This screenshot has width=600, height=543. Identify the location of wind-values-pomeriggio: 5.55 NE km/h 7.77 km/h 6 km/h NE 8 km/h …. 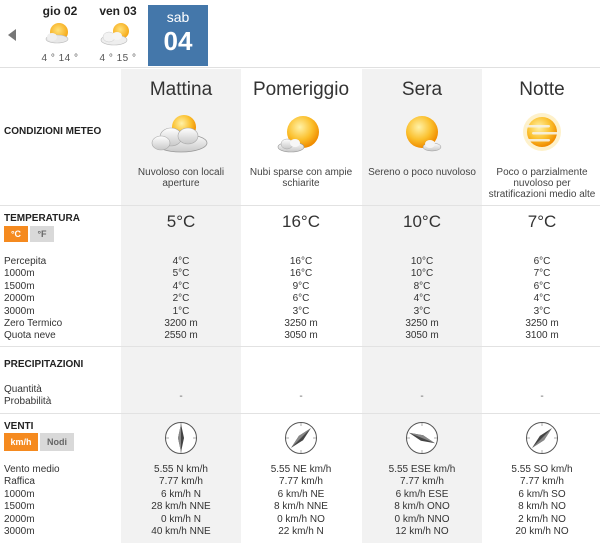
(301, 501).